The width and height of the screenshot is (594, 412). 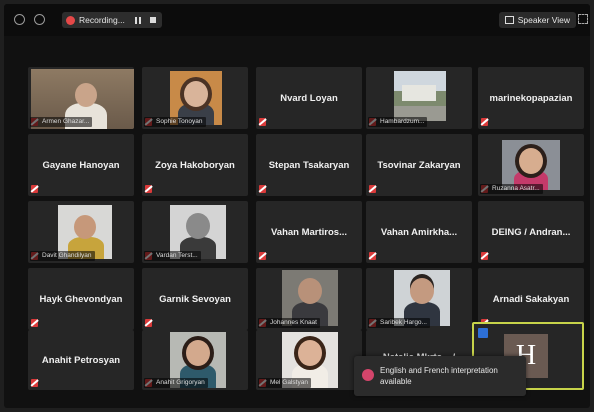 What do you see at coordinates (176, 383) in the screenshot?
I see `participant-name: Anahit Grigoryan` at bounding box center [176, 383].